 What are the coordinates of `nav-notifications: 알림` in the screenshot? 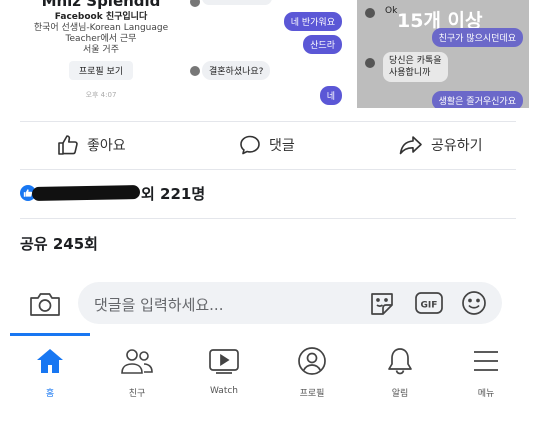 It's located at (400, 372).